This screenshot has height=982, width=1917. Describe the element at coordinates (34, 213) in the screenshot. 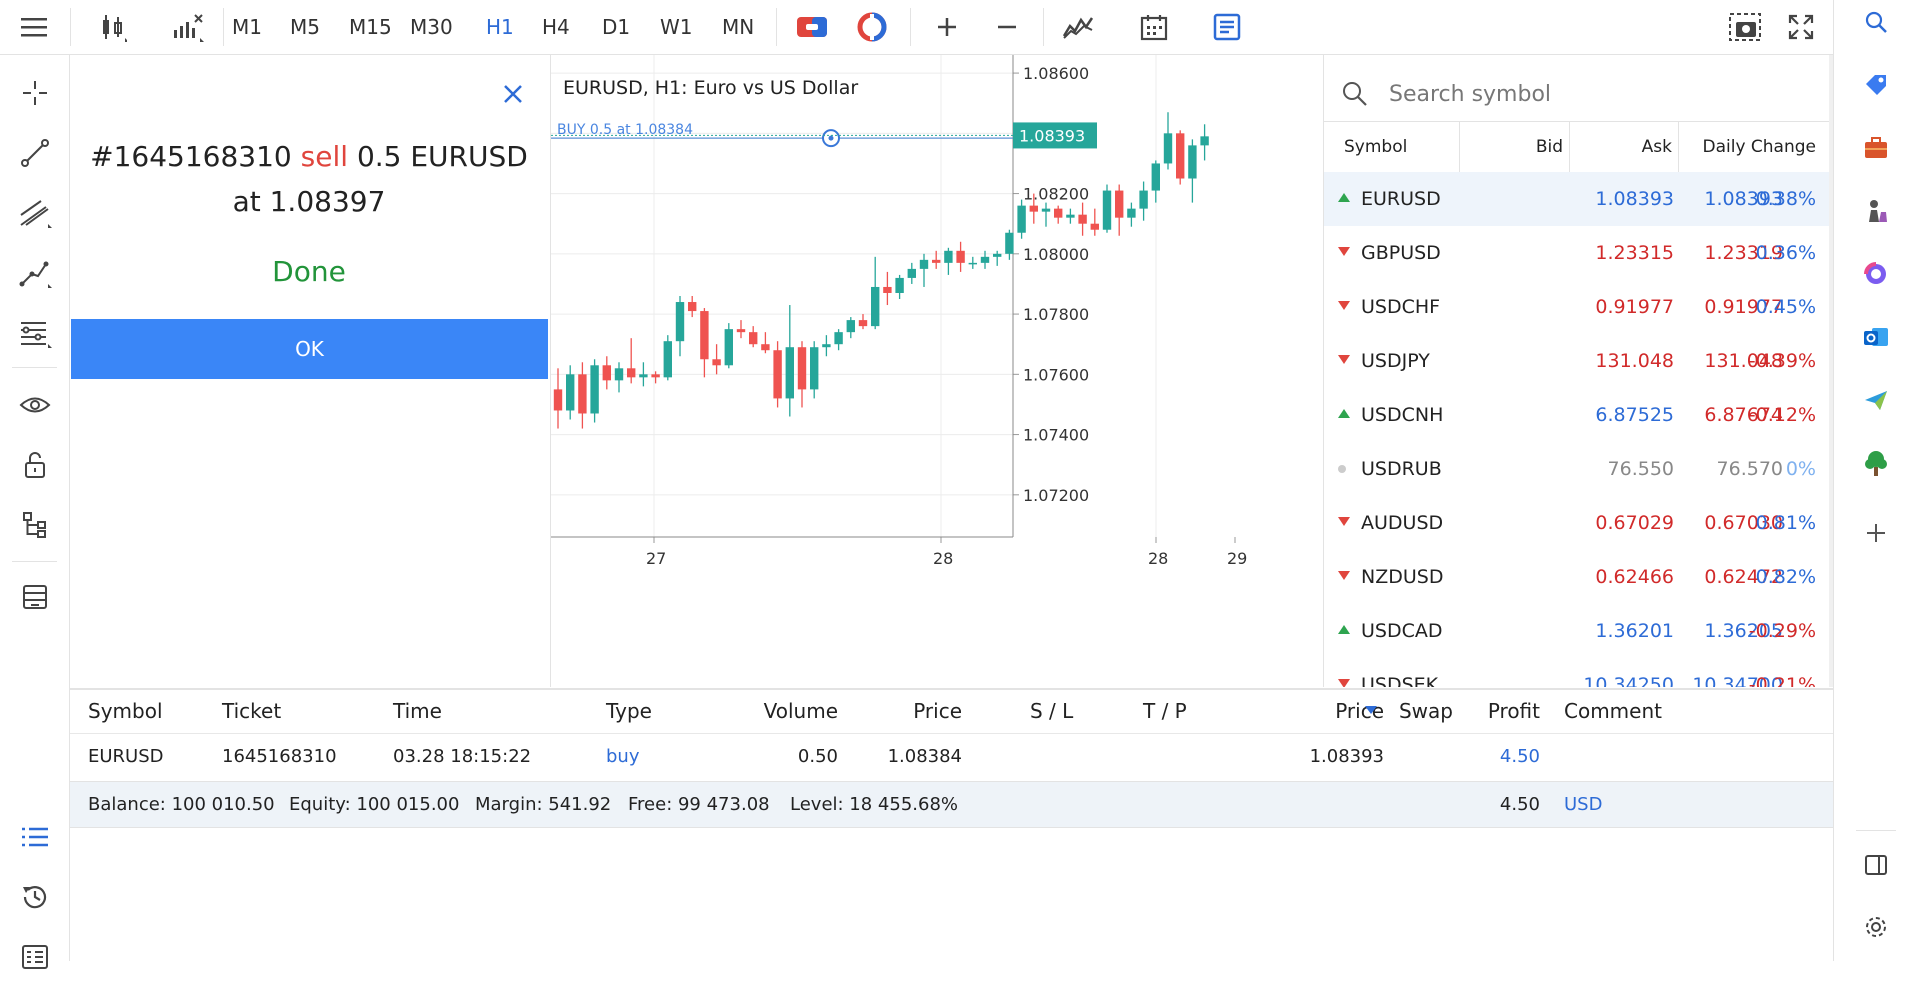

I see `channel-icon` at that location.